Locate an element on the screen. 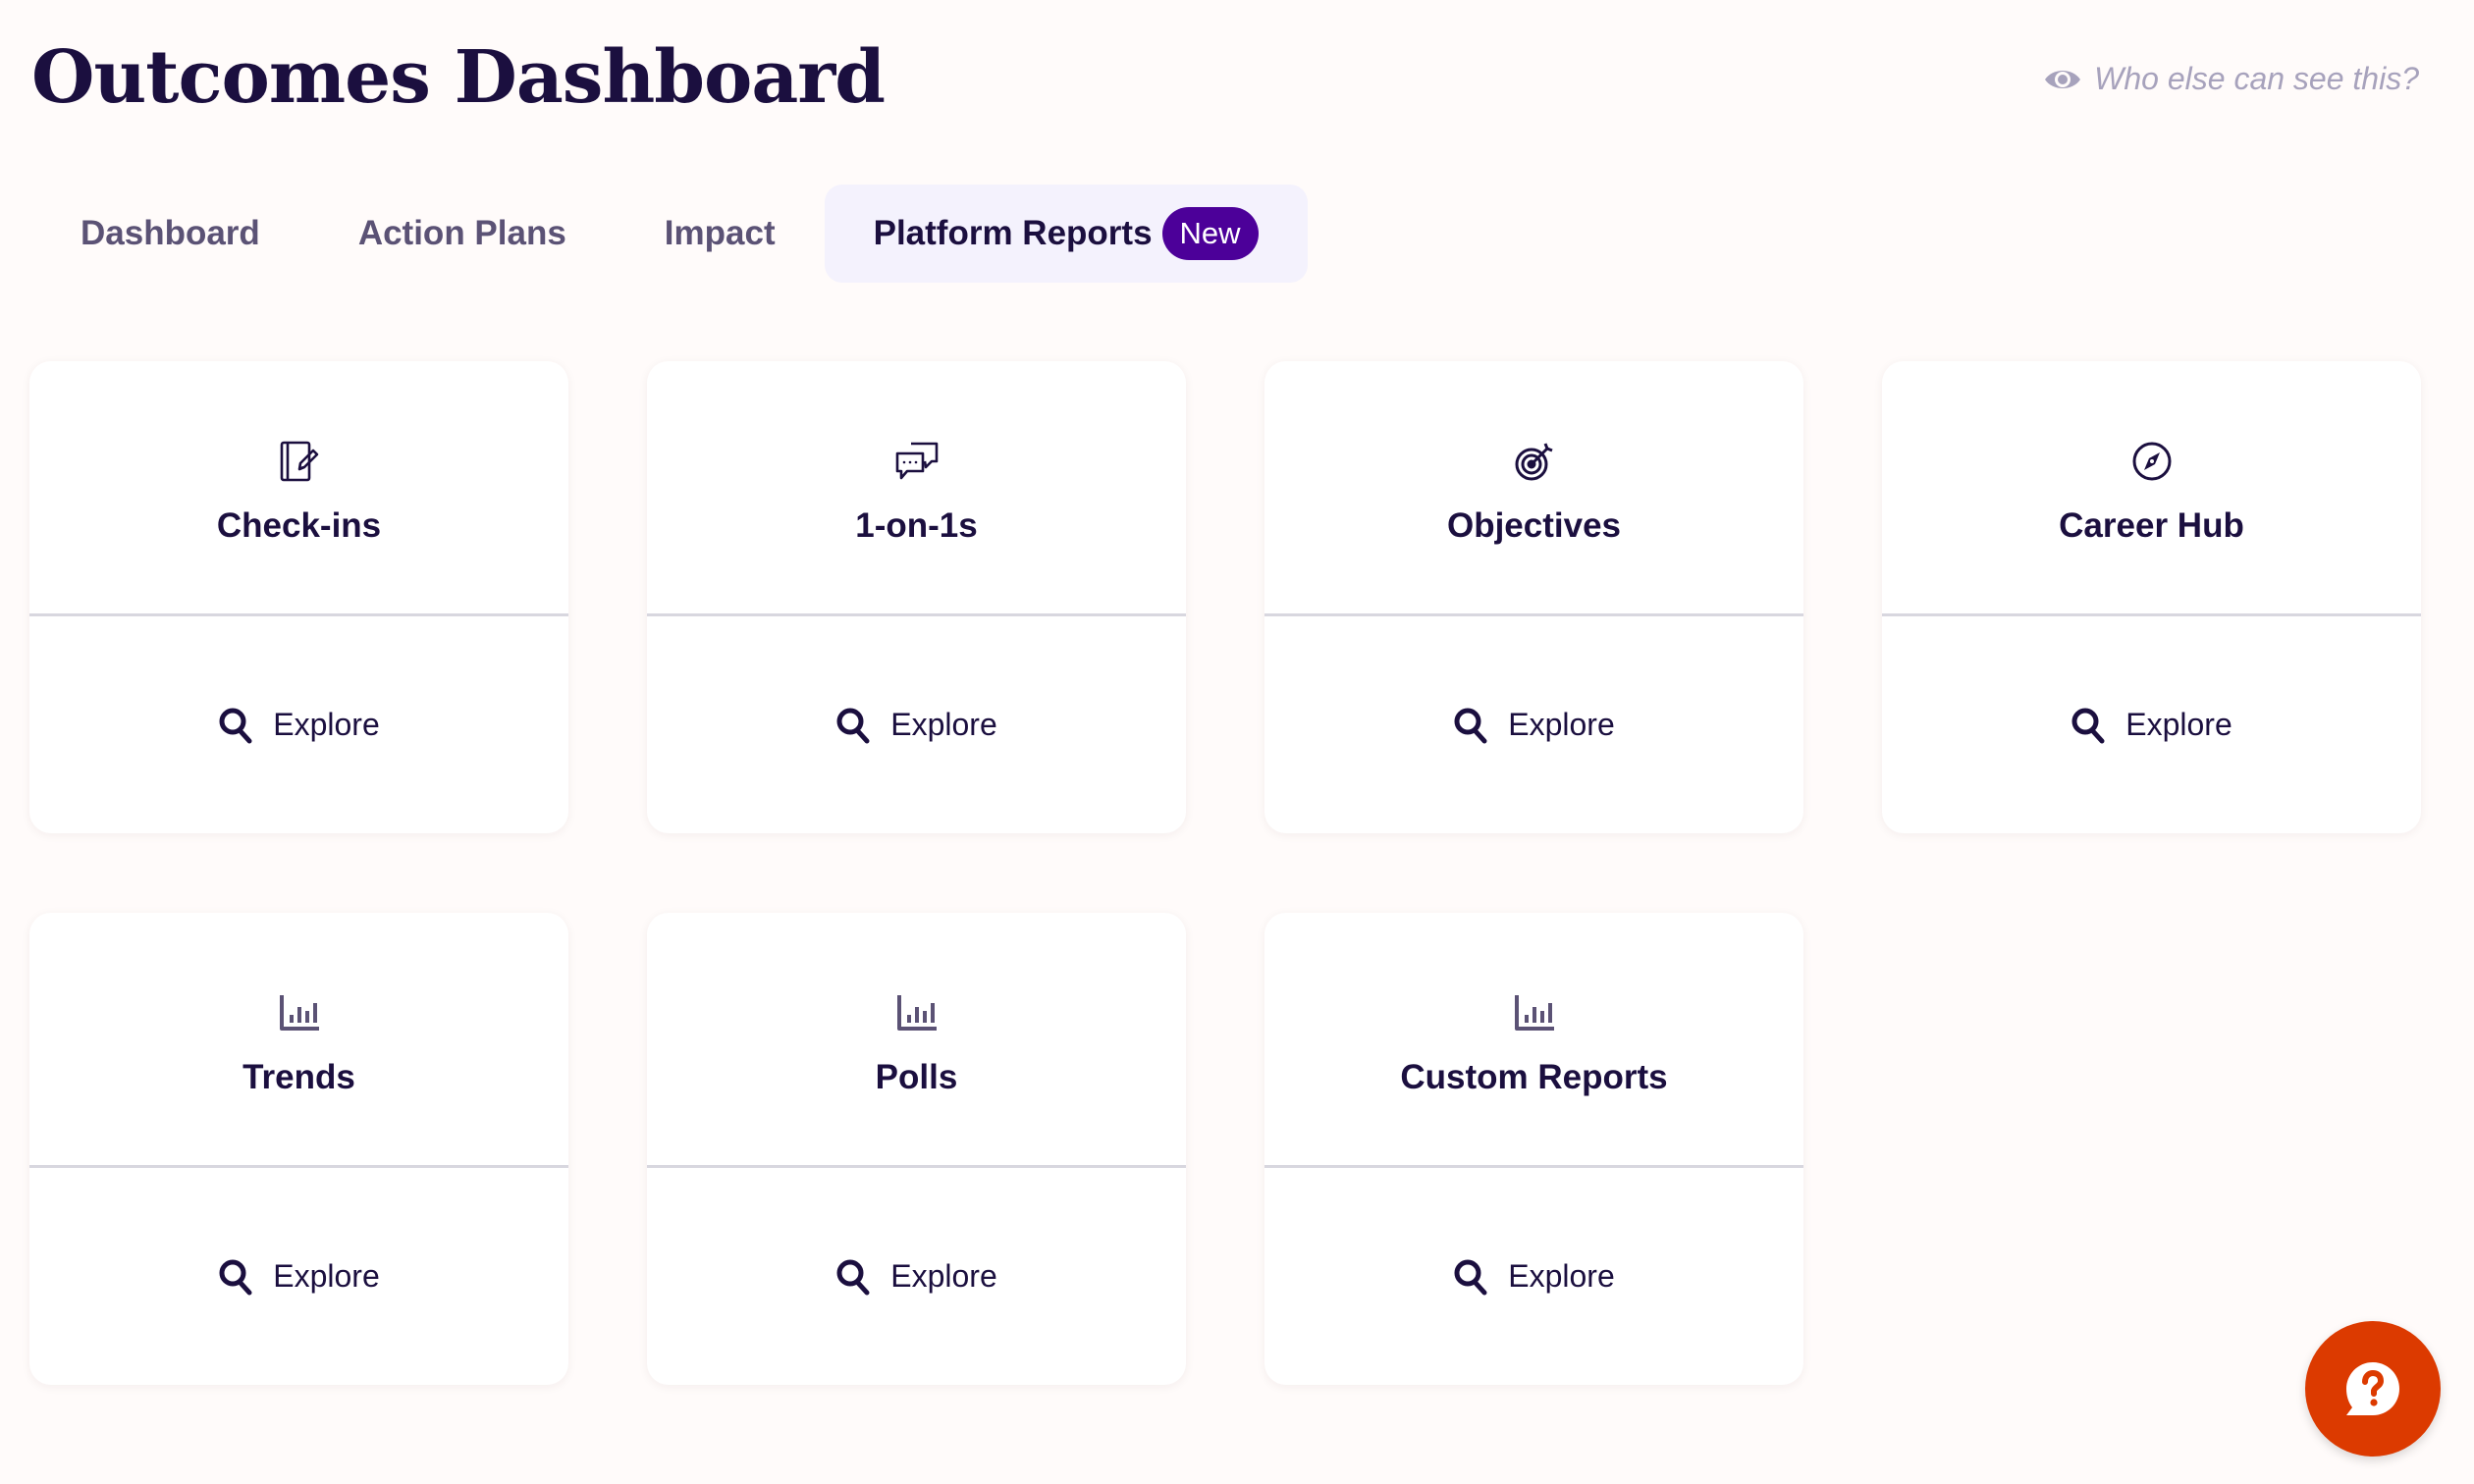  visibility-link: Who else can see this? is located at coordinates (2231, 79).